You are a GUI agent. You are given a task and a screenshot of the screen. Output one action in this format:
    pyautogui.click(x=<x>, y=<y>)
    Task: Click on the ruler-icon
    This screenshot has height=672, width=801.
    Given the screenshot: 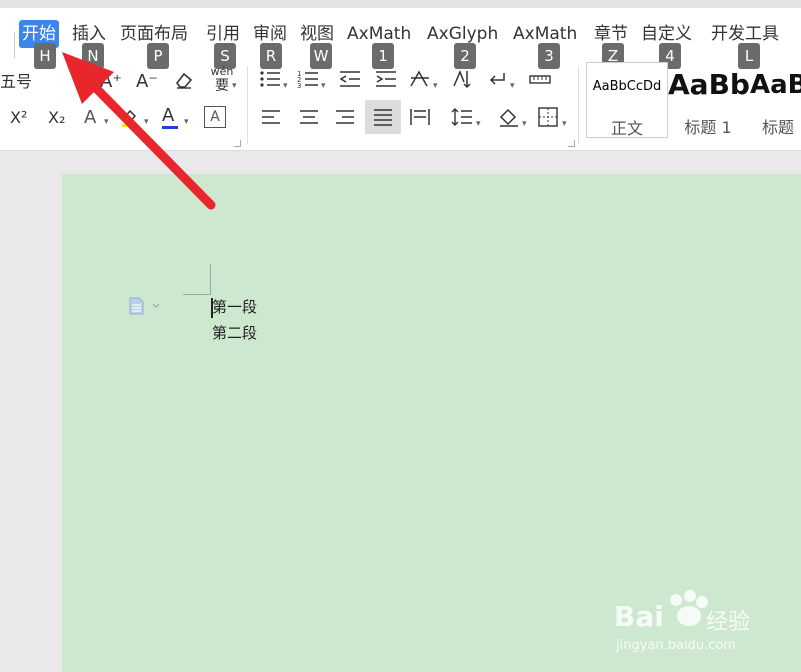 What is the action you would take?
    pyautogui.click(x=540, y=79)
    